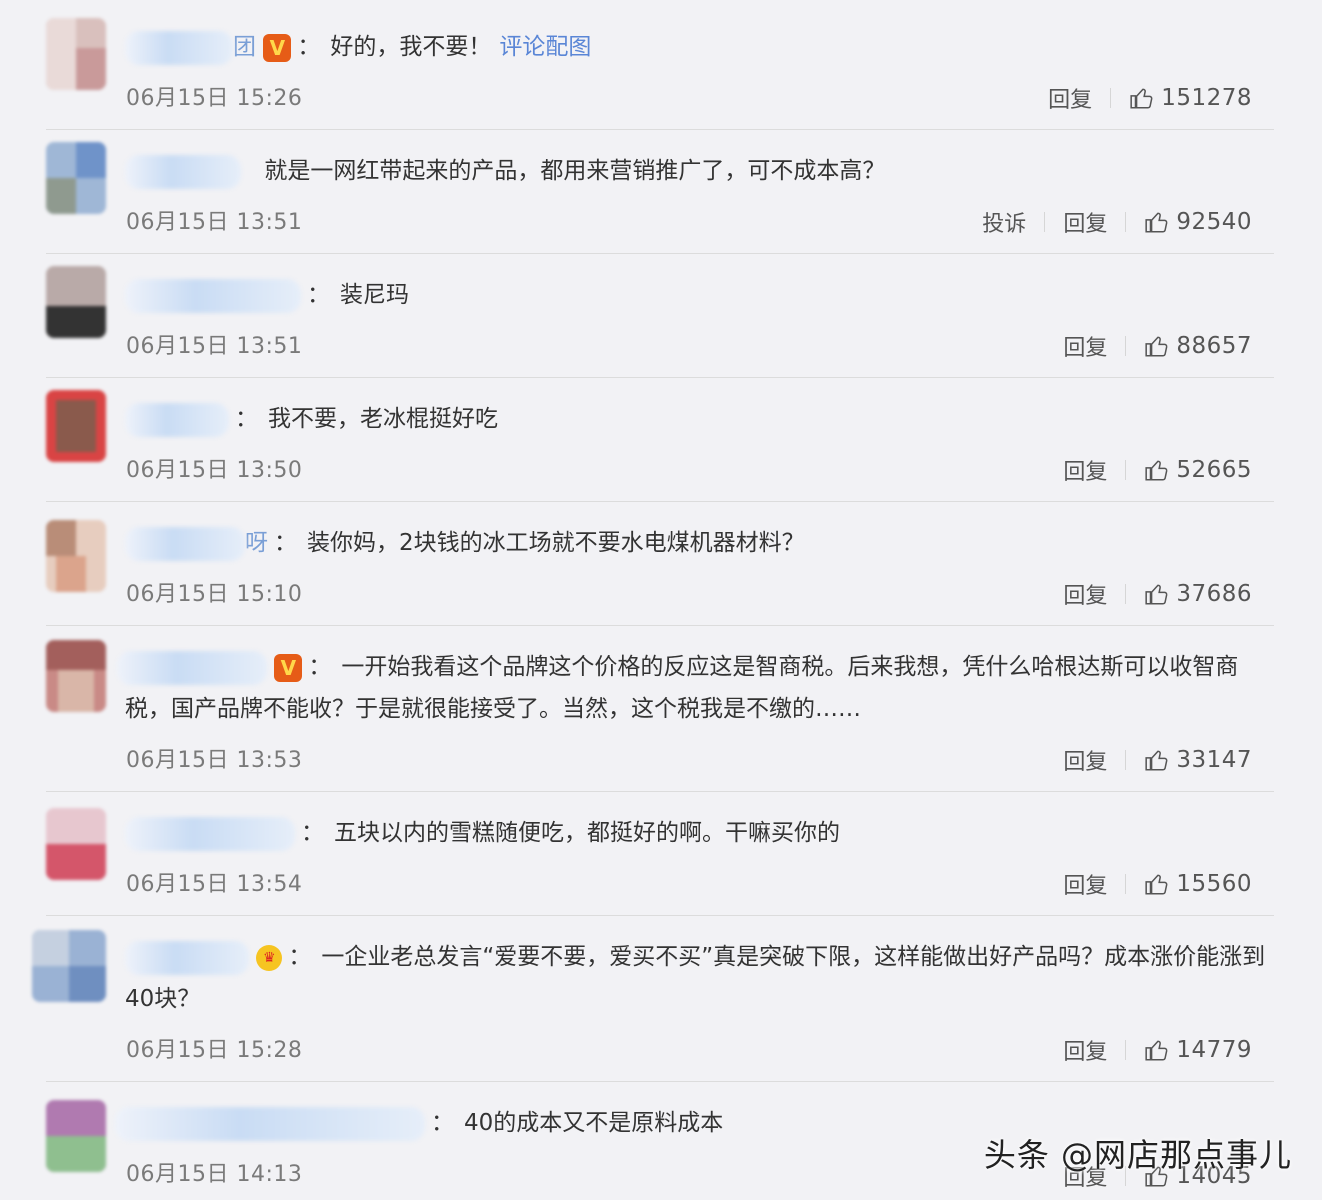 The image size is (1322, 1200). I want to click on comment-actions: 投诉 回复 92540, so click(1117, 222).